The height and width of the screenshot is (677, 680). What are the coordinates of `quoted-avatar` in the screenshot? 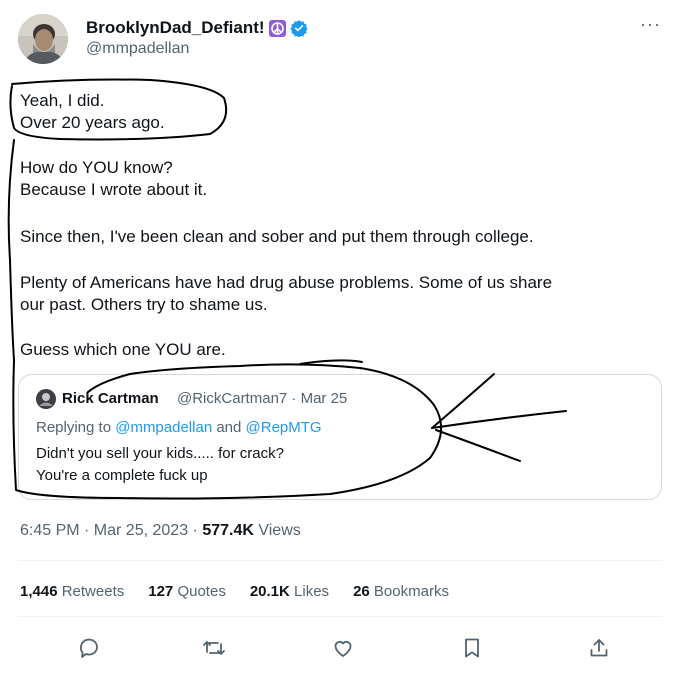 It's located at (46, 399).